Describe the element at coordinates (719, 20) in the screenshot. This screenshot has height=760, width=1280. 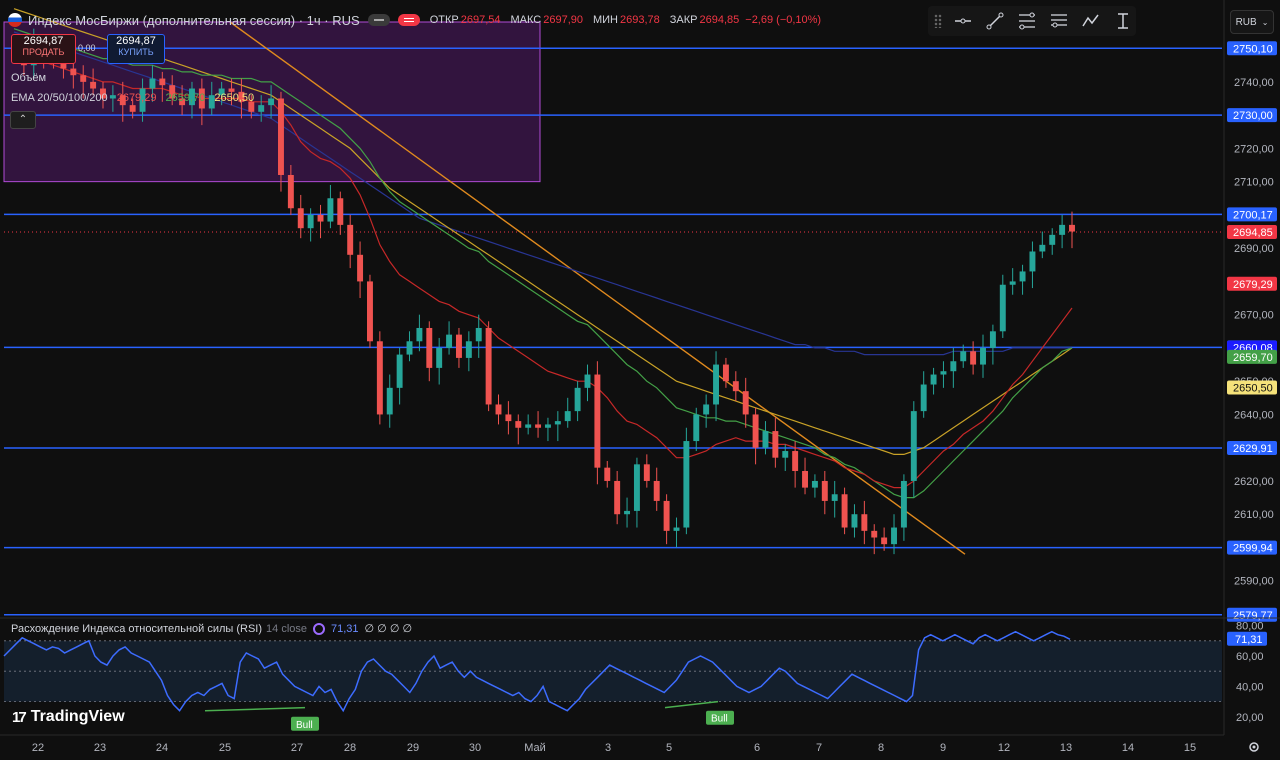
I see `close-value: 2694,85` at that location.